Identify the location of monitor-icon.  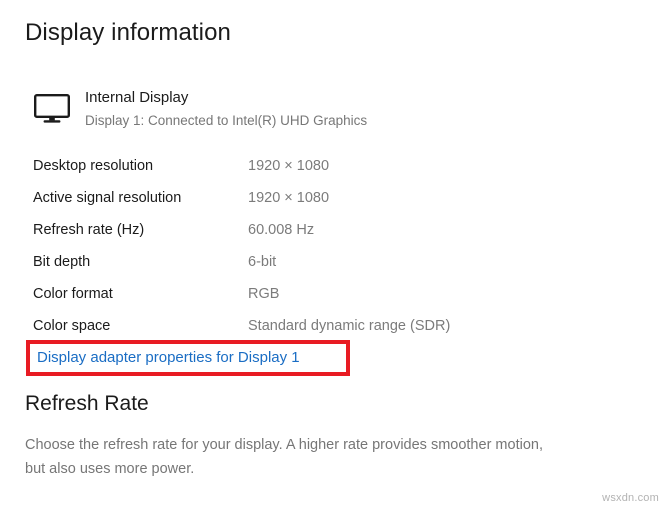
(52, 109).